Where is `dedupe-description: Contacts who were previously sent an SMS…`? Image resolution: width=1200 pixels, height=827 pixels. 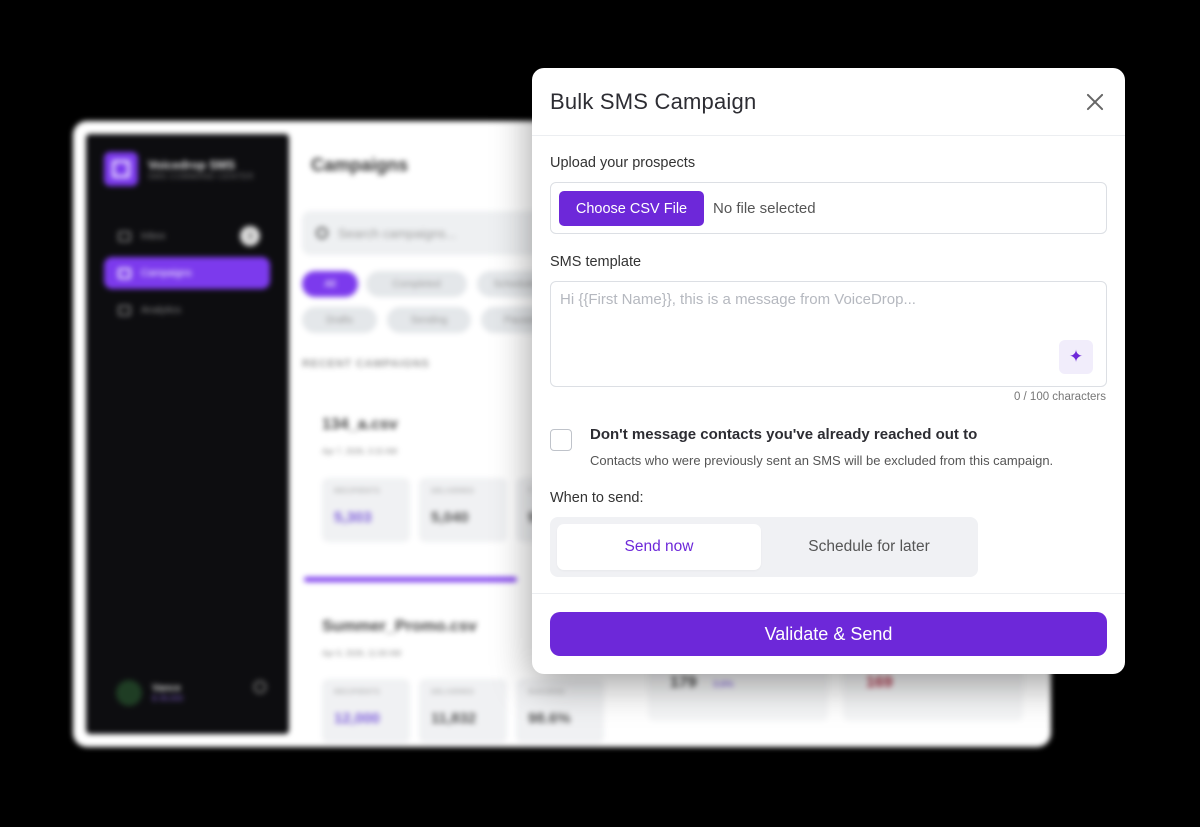
dedupe-description: Contacts who were previously sent an SMS… is located at coordinates (822, 460).